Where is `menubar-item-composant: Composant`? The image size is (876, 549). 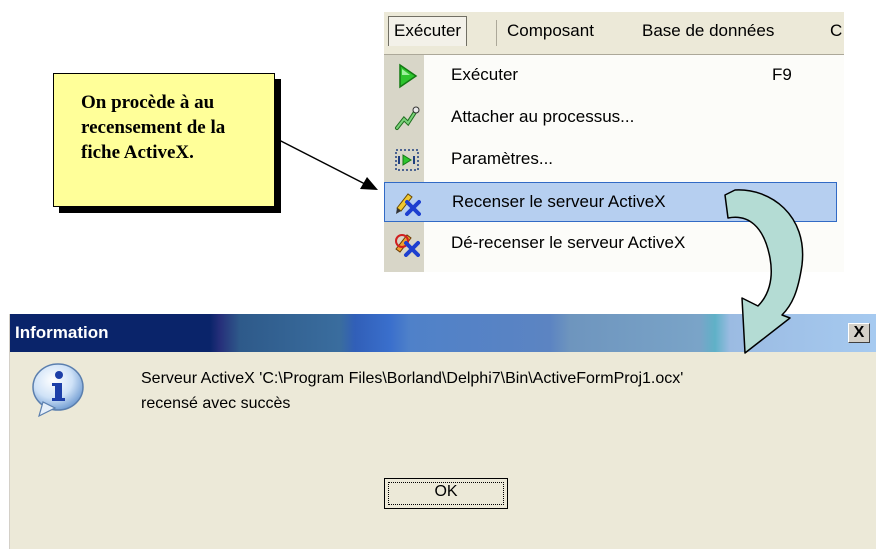
menubar-item-composant: Composant is located at coordinates (550, 31).